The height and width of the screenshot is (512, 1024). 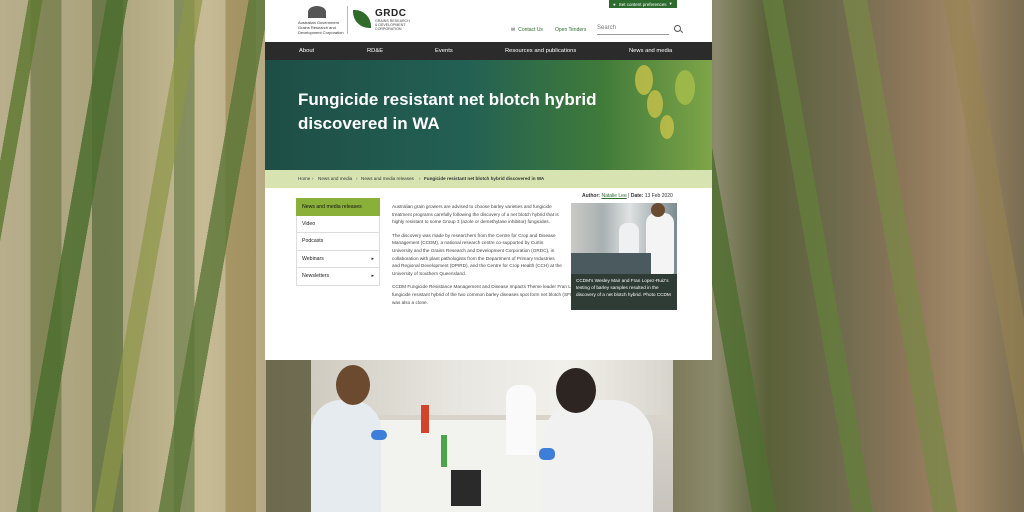 What do you see at coordinates (306, 51) in the screenshot?
I see `nav-item-about: About` at bounding box center [306, 51].